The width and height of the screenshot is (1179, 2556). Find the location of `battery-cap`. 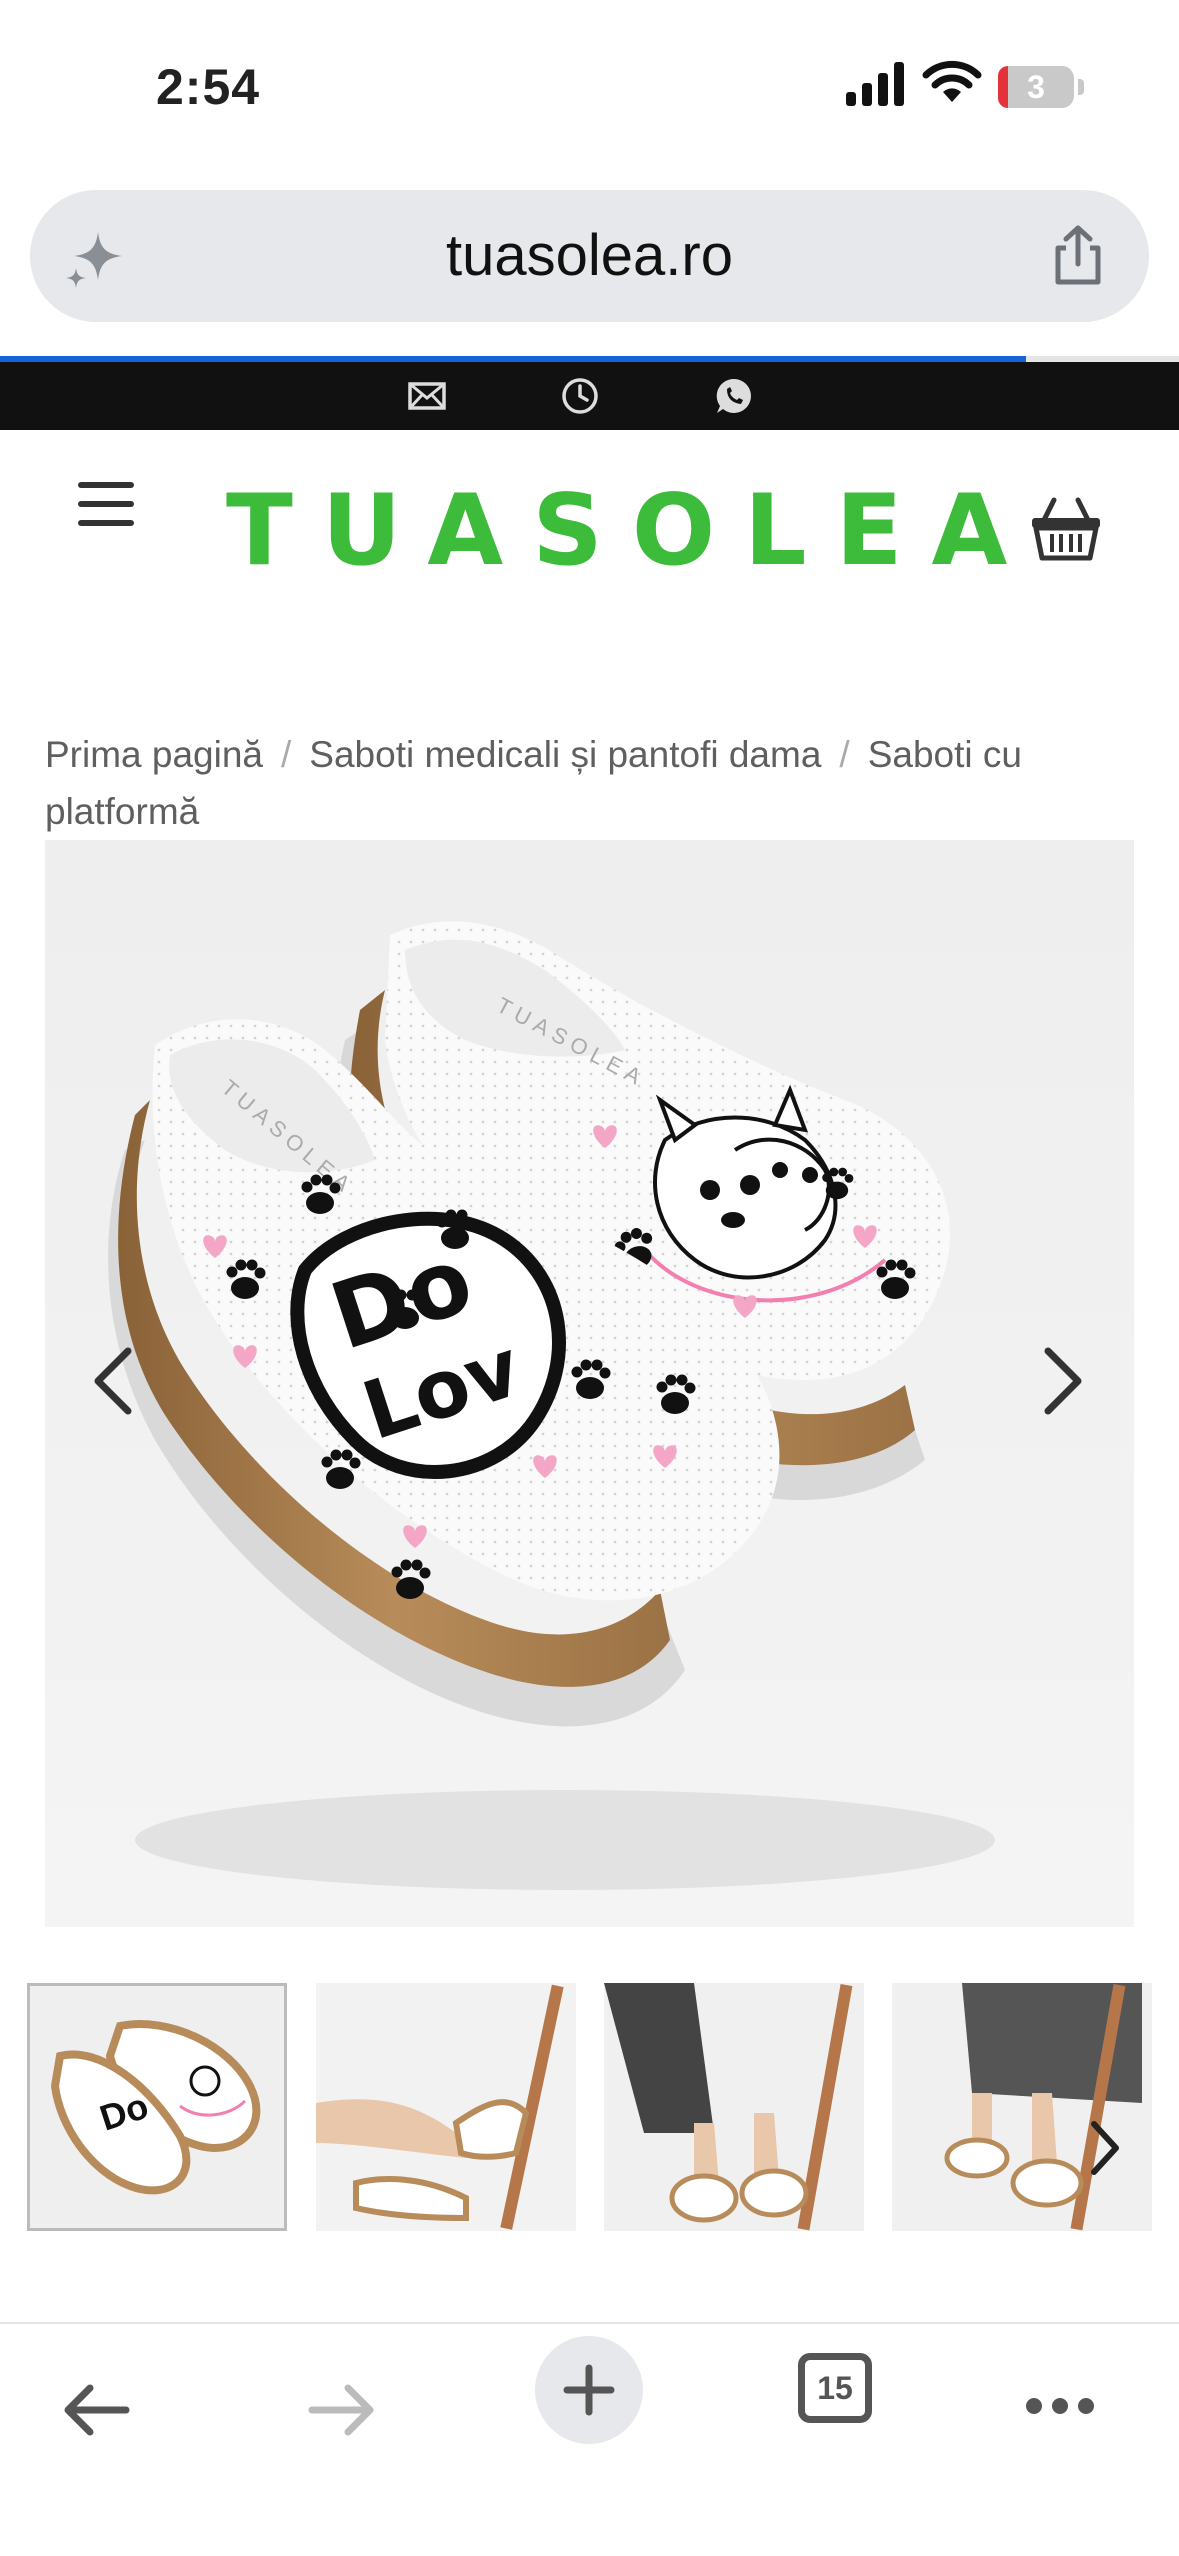

battery-cap is located at coordinates (1081, 87).